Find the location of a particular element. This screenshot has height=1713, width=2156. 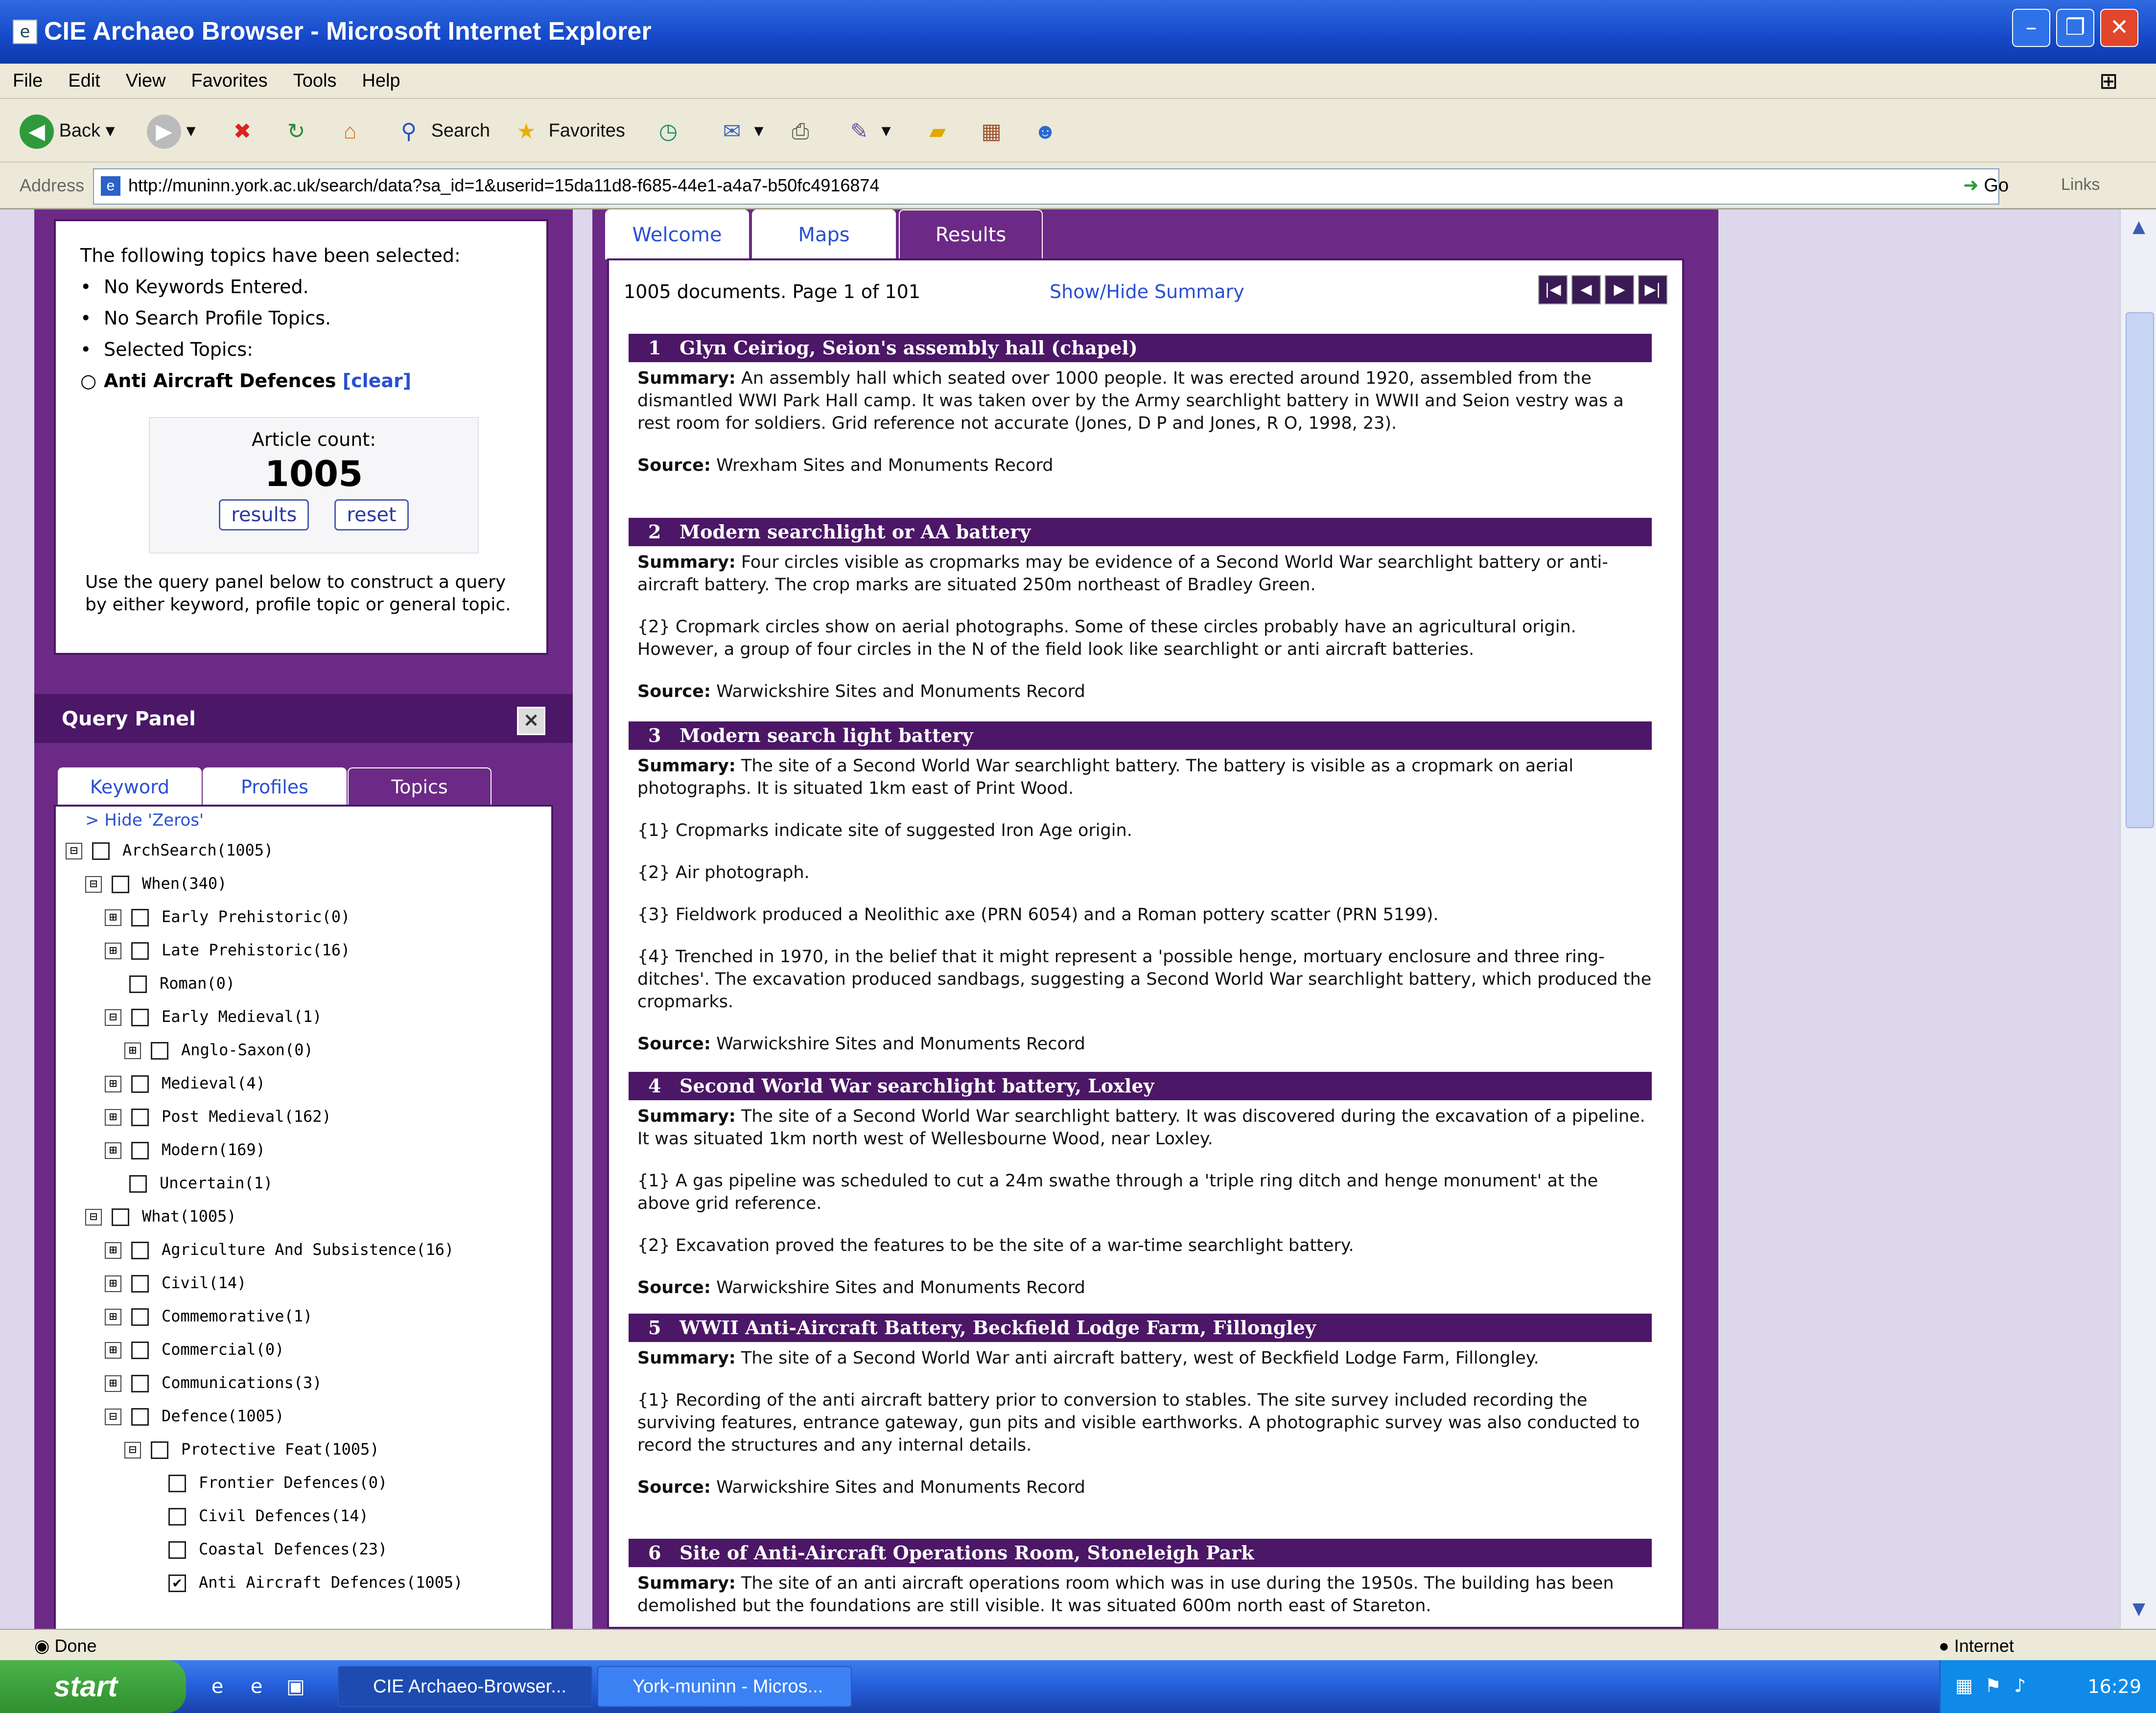

tree-node: ⊞ Anglo-Saxon(0) is located at coordinates (219, 1050).